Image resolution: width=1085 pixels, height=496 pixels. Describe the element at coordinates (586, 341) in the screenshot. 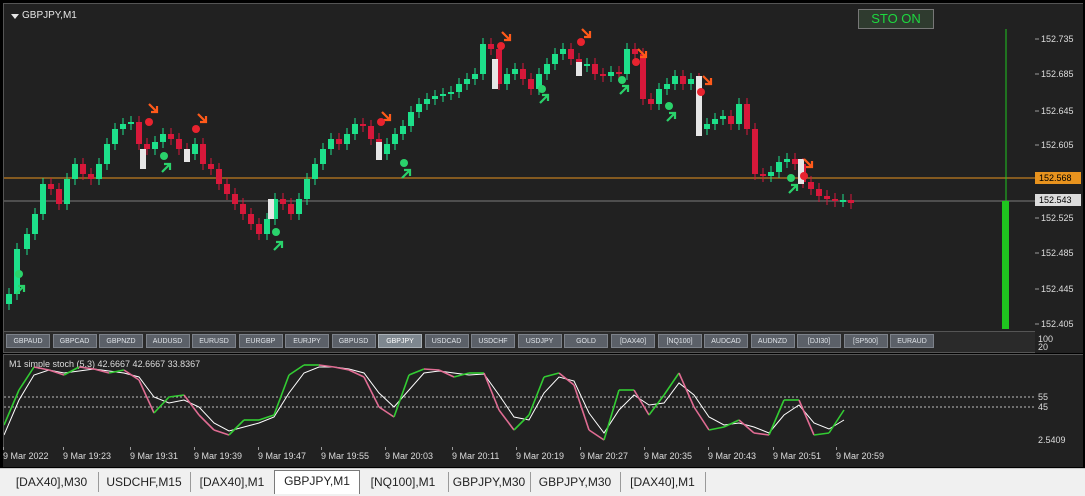

I see `symbol-button-gold: GOLD` at that location.